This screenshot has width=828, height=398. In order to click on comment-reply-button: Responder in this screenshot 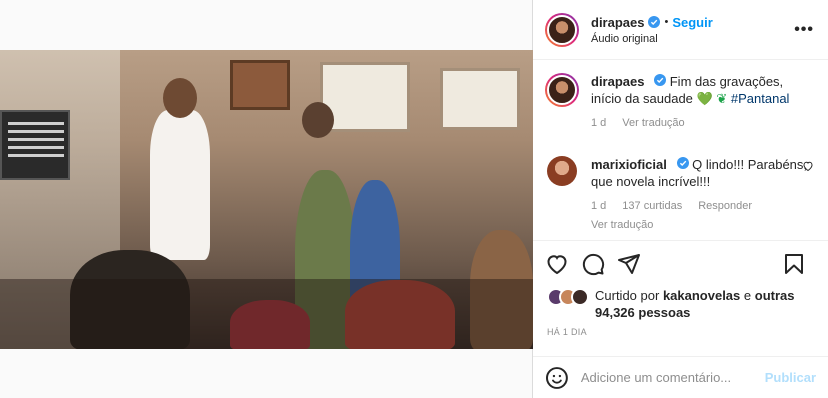, I will do `click(725, 206)`.